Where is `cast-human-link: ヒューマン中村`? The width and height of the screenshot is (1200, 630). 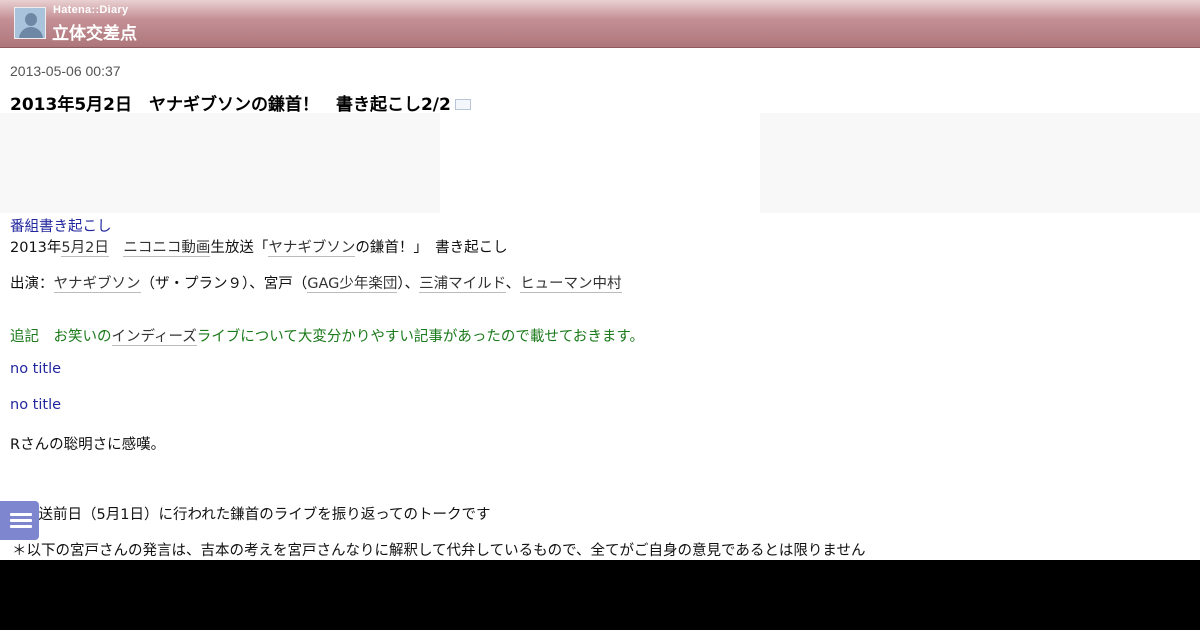
cast-human-link: ヒューマン中村 is located at coordinates (571, 284).